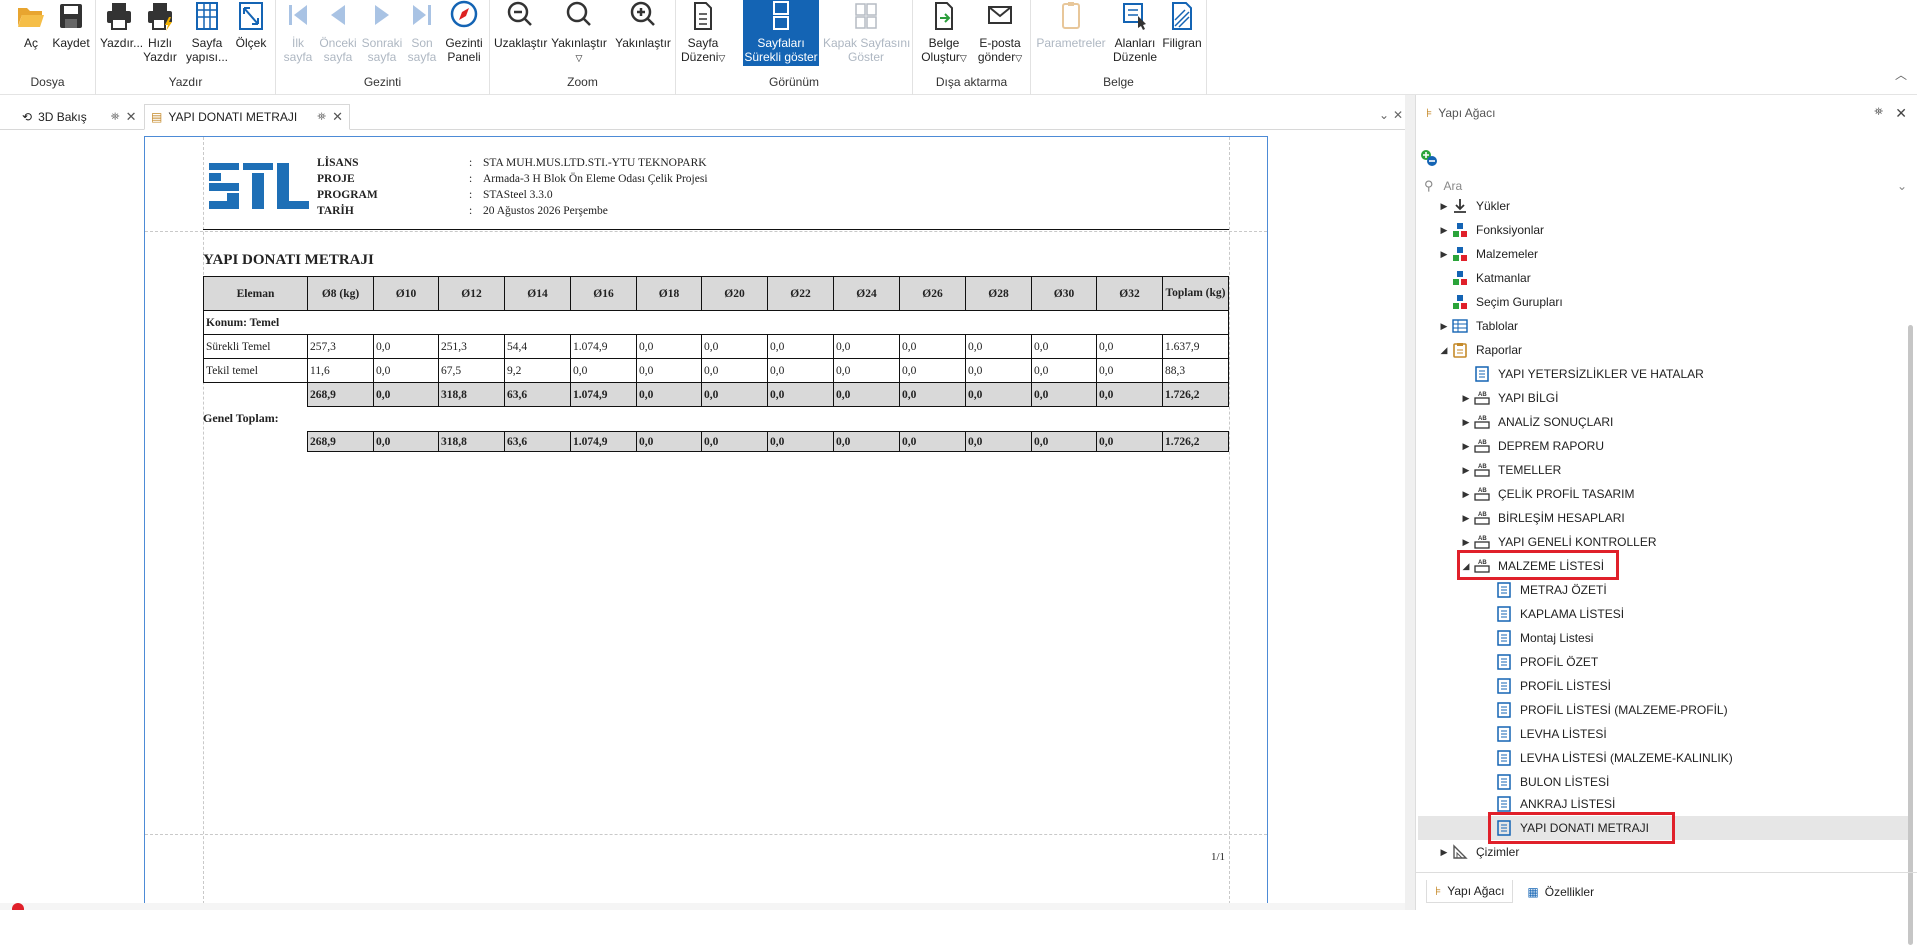 The image size is (1917, 945). What do you see at coordinates (703, 33) in the screenshot?
I see `page-layout-button: Sayfa Düzeni▽` at bounding box center [703, 33].